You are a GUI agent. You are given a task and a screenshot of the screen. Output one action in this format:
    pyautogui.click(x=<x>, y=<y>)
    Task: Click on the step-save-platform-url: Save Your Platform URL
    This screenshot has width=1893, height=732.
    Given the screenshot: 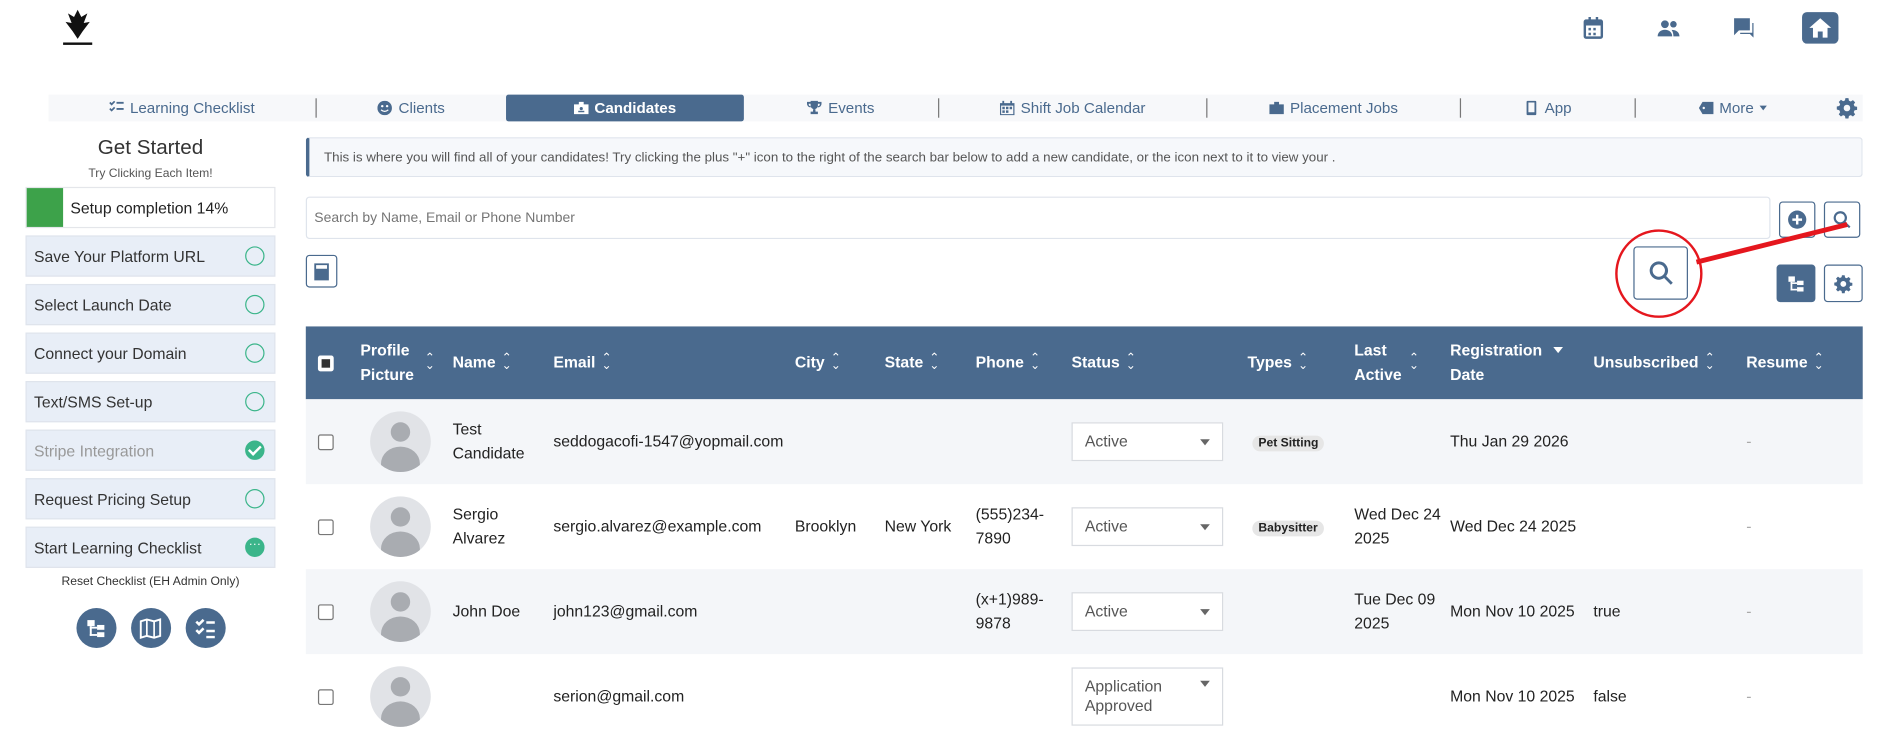 What is the action you would take?
    pyautogui.click(x=150, y=256)
    